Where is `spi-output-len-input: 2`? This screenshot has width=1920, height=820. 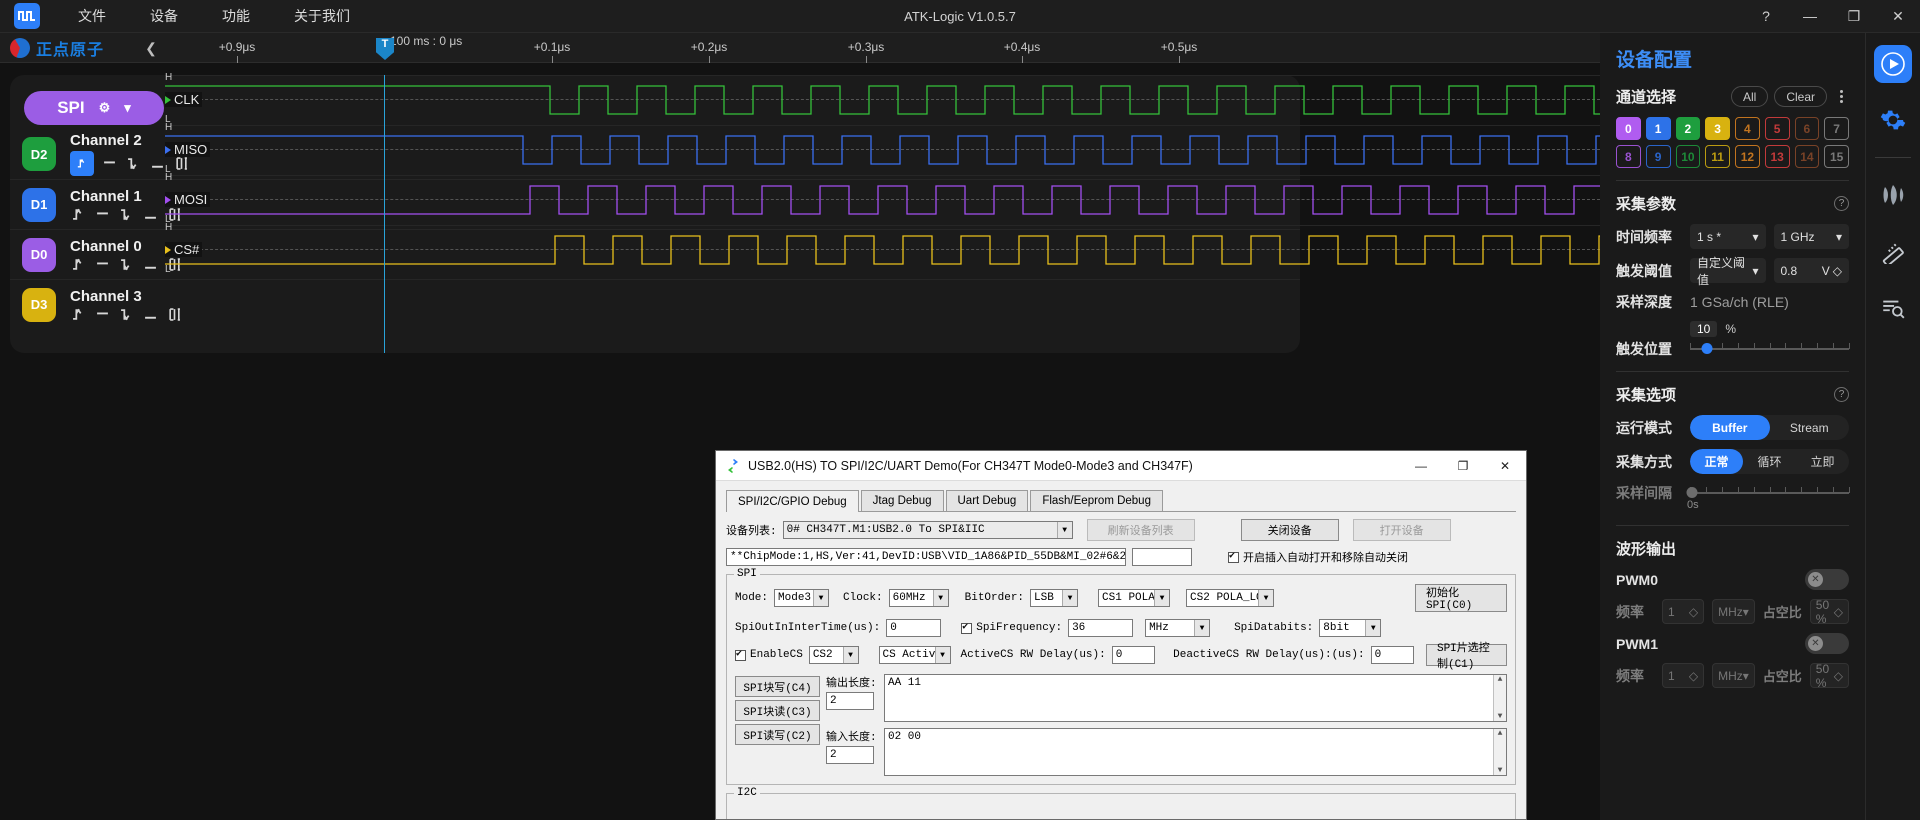
spi-output-len-input: 2 is located at coordinates (850, 701).